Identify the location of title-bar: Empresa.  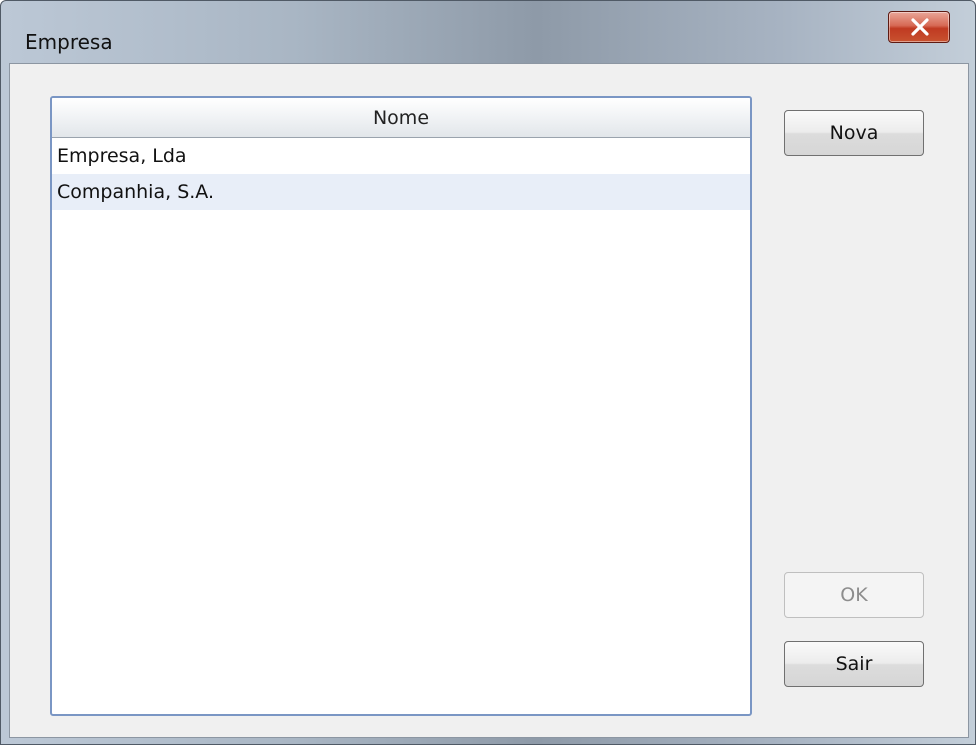
(488, 32).